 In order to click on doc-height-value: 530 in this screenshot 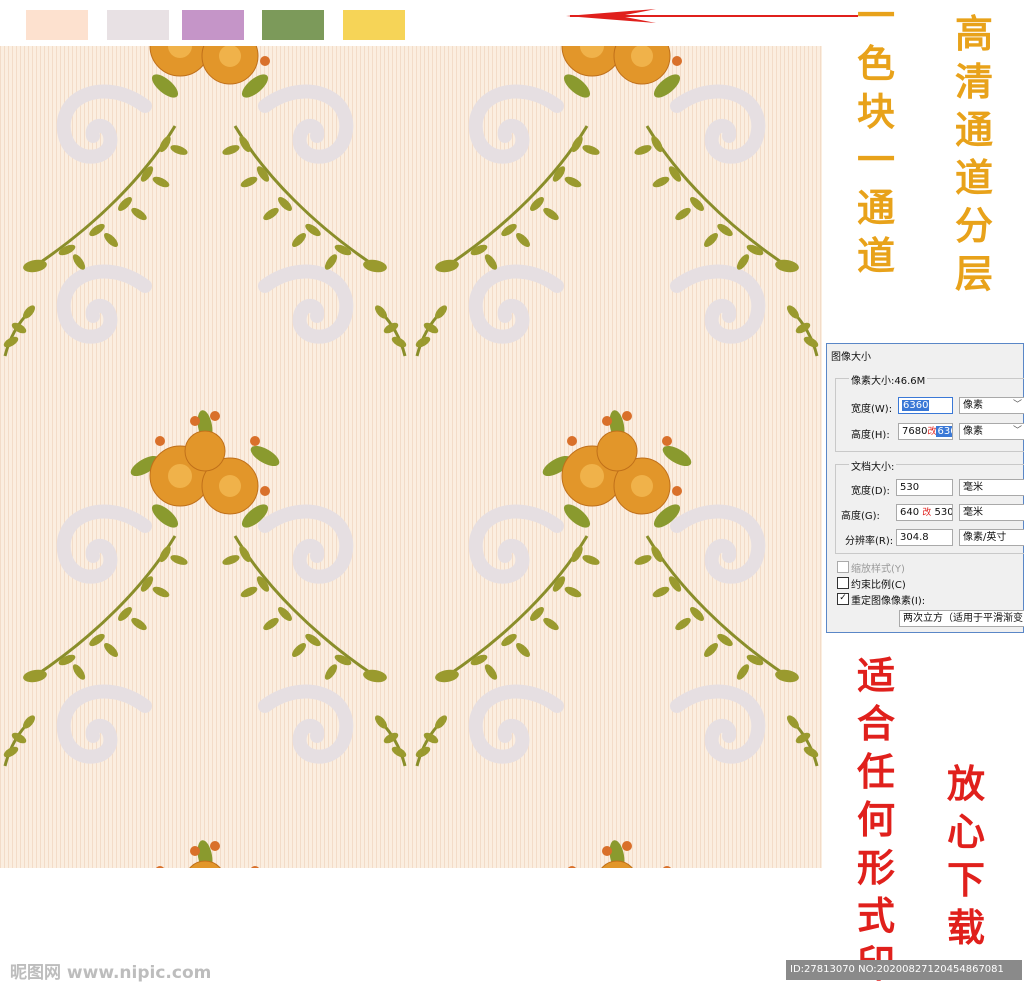, I will do `click(943, 512)`.